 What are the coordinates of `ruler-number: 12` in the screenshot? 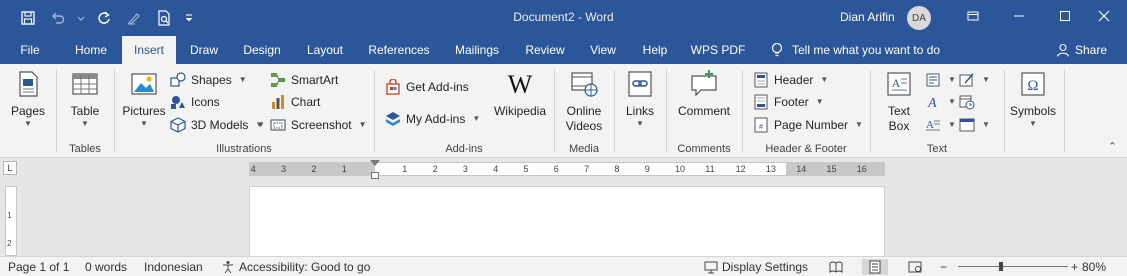 It's located at (740, 169).